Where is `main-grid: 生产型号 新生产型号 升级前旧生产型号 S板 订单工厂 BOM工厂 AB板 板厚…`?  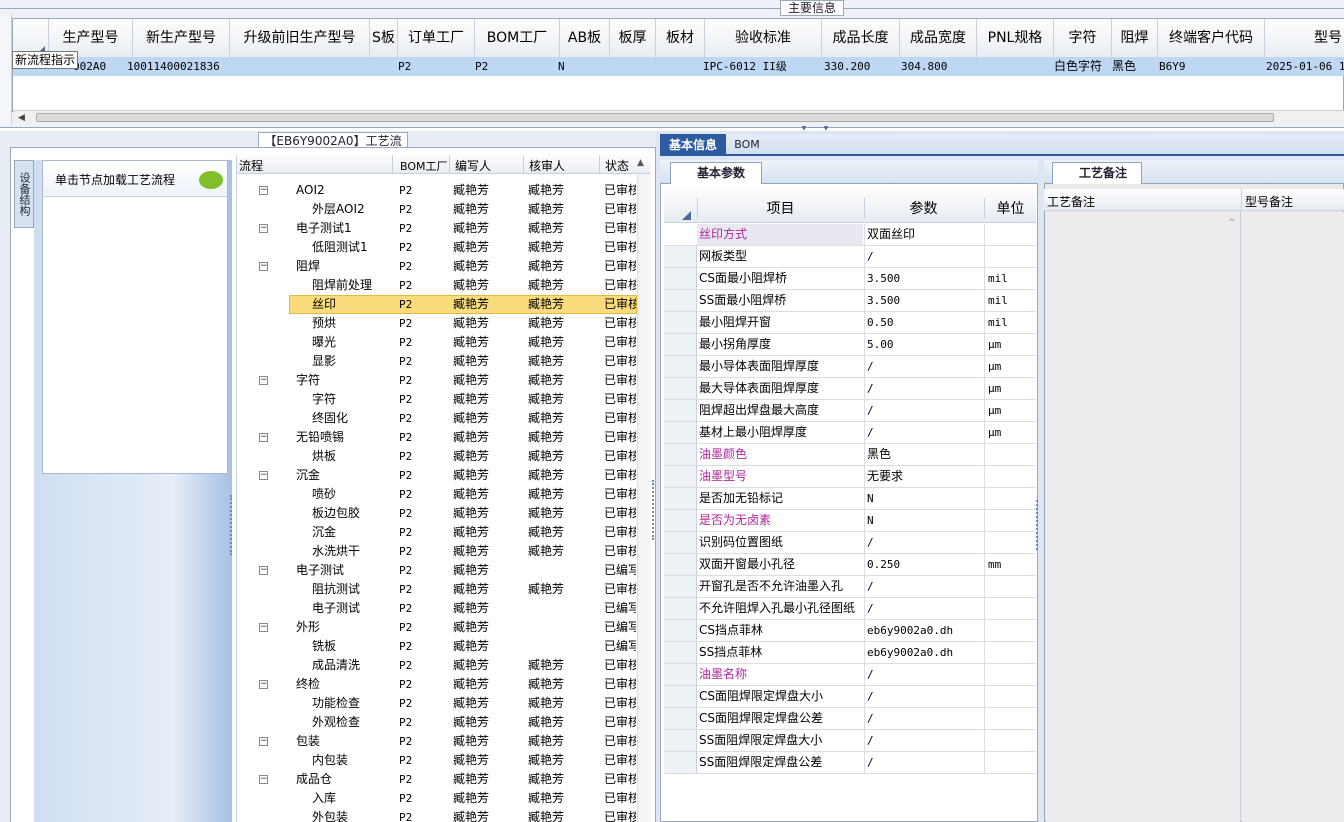 main-grid: 生产型号 新生产型号 升级前旧生产型号 S板 订单工厂 BOM工厂 AB板 板厚… is located at coordinates (678, 65).